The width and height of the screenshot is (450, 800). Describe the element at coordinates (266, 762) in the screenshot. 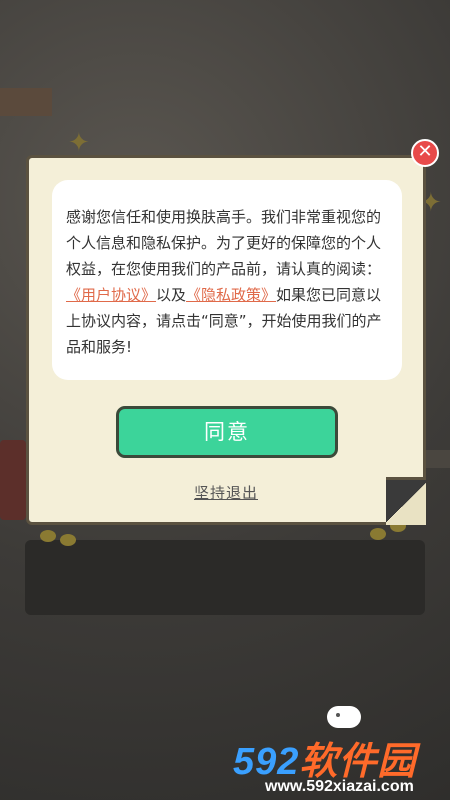

I see `watermark-brand-number: 592` at that location.